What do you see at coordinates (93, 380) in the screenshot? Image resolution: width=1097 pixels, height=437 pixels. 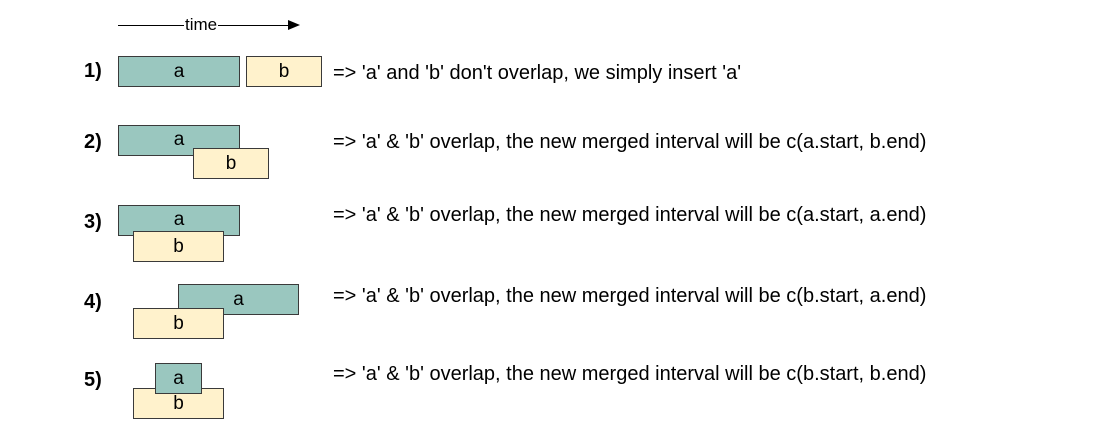 I see `case-number: 5)` at bounding box center [93, 380].